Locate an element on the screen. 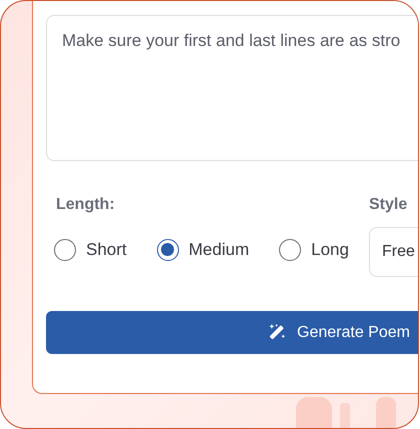  length-label: Length: is located at coordinates (86, 205).